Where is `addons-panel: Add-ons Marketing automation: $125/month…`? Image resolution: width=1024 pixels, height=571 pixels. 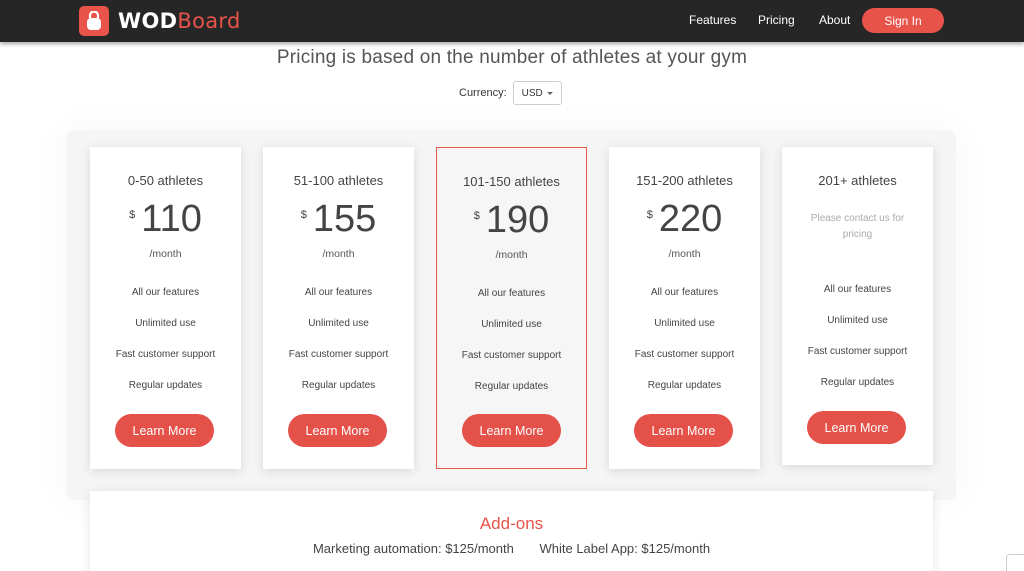
addons-panel: Add-ons Marketing automation: $125/month… is located at coordinates (511, 531).